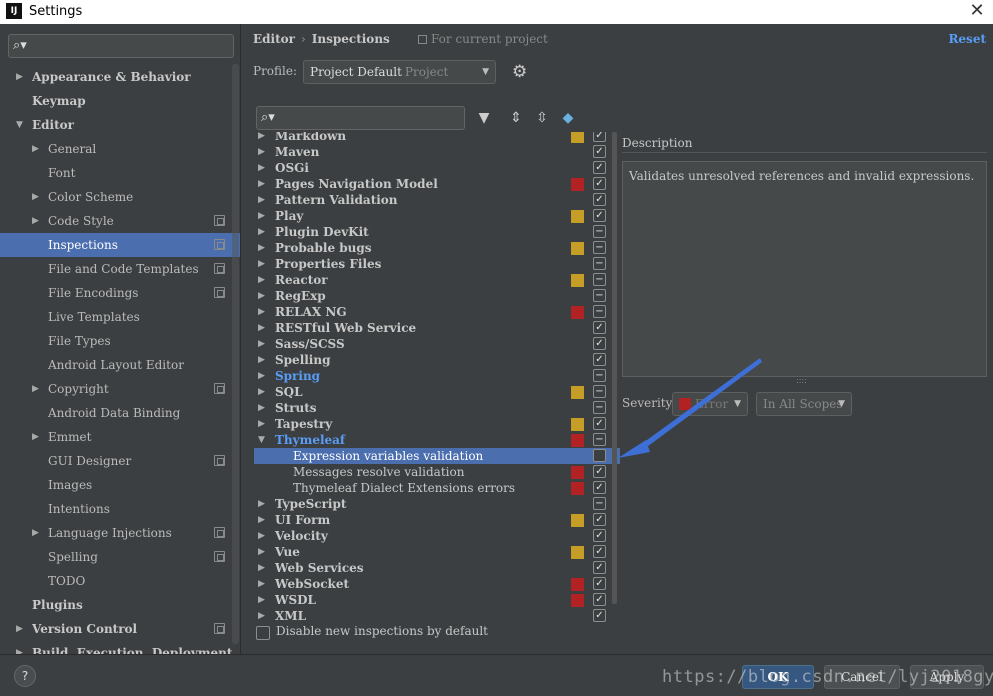 The width and height of the screenshot is (993, 696). Describe the element at coordinates (437, 600) in the screenshot. I see `inspection-group: ▶ WSDL ✓` at that location.